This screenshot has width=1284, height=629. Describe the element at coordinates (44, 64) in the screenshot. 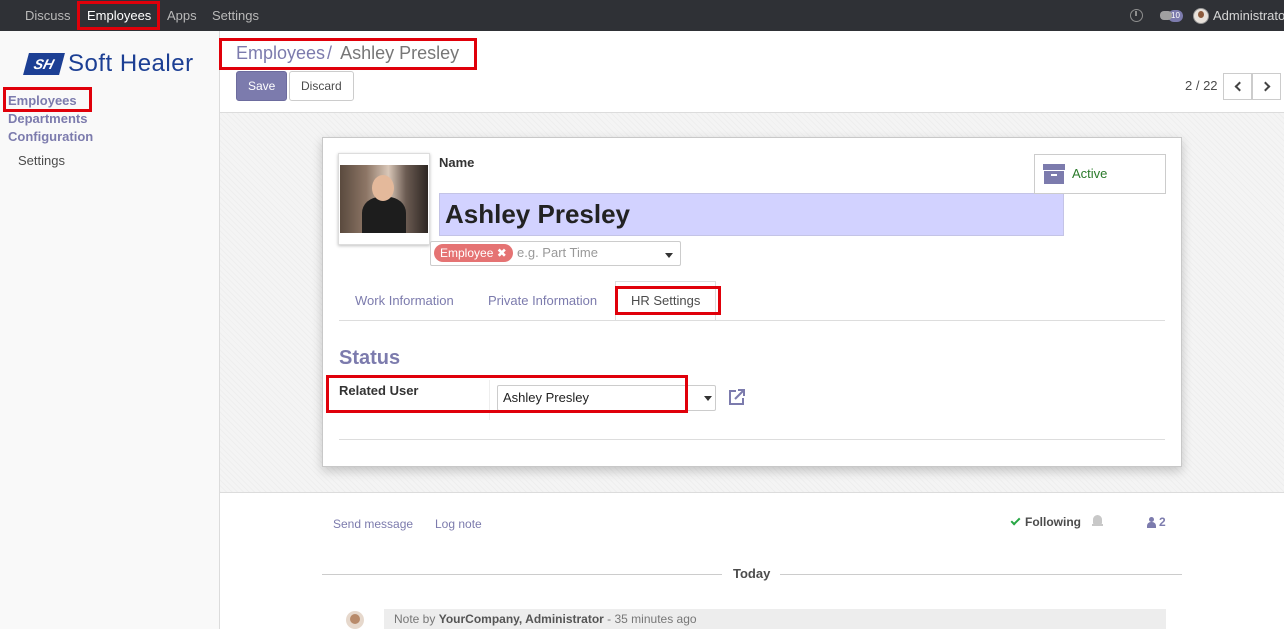

I see `logo-mark: SH` at that location.